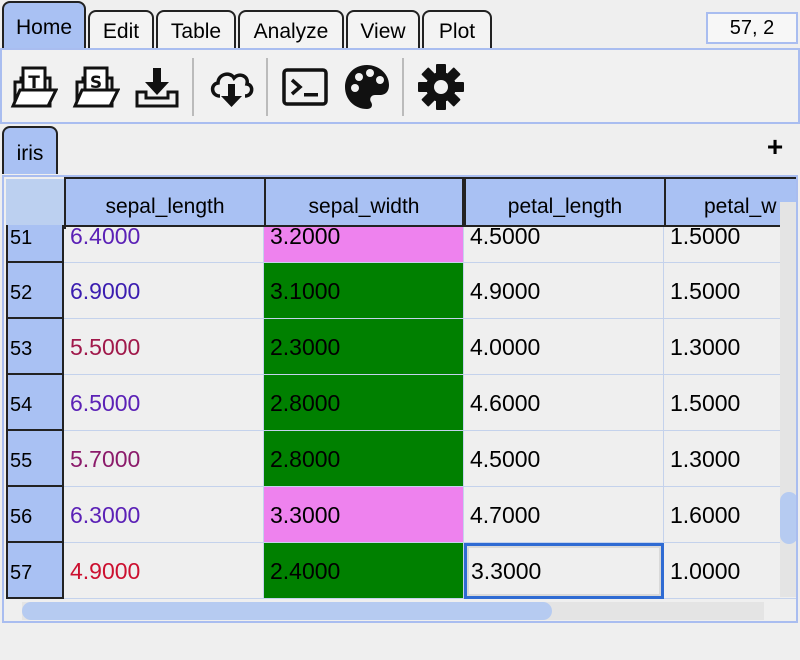  What do you see at coordinates (564, 244) in the screenshot?
I see `cell-petal_length-51: 4.5000` at bounding box center [564, 244].